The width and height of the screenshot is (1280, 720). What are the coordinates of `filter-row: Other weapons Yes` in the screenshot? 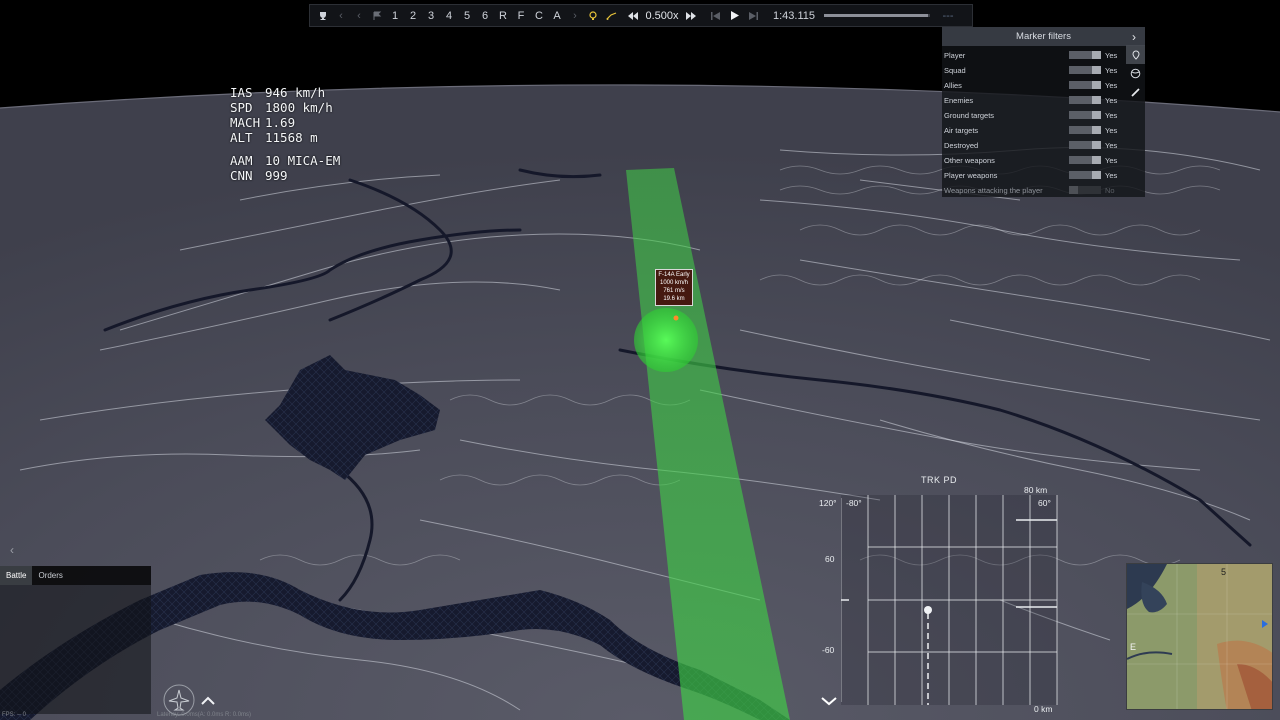 It's located at (1043, 160).